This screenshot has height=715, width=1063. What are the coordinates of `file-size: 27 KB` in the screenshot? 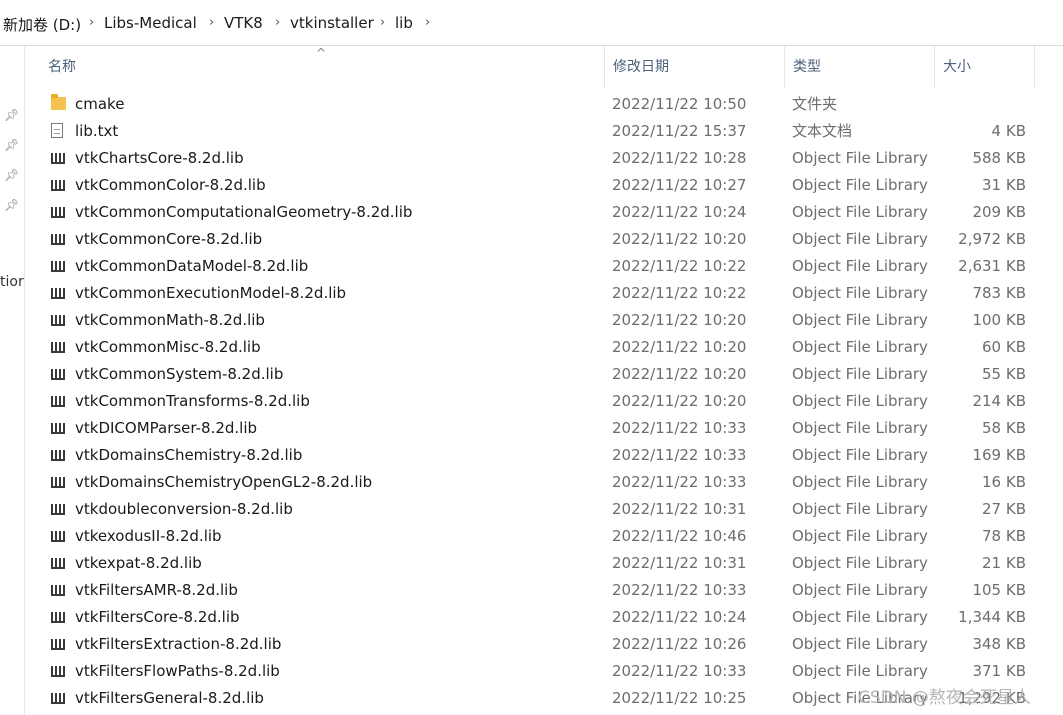 It's located at (1004, 509).